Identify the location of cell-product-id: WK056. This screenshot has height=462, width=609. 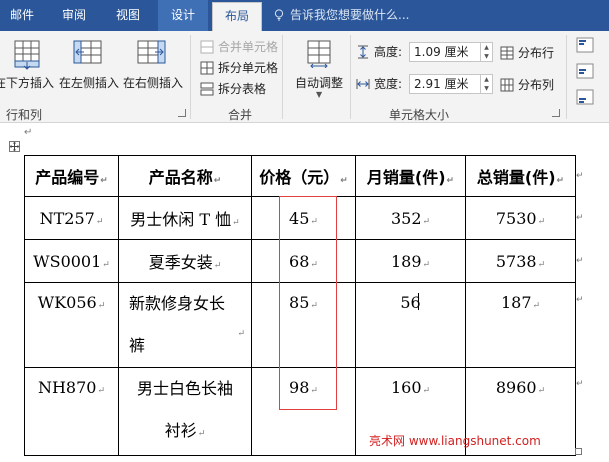
(67, 302).